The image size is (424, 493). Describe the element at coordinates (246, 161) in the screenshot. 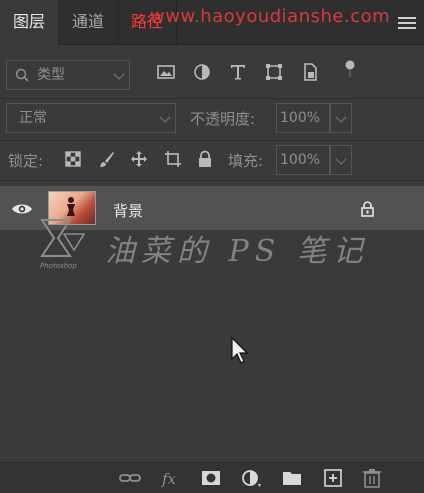

I see `fill-label: 填充:` at that location.